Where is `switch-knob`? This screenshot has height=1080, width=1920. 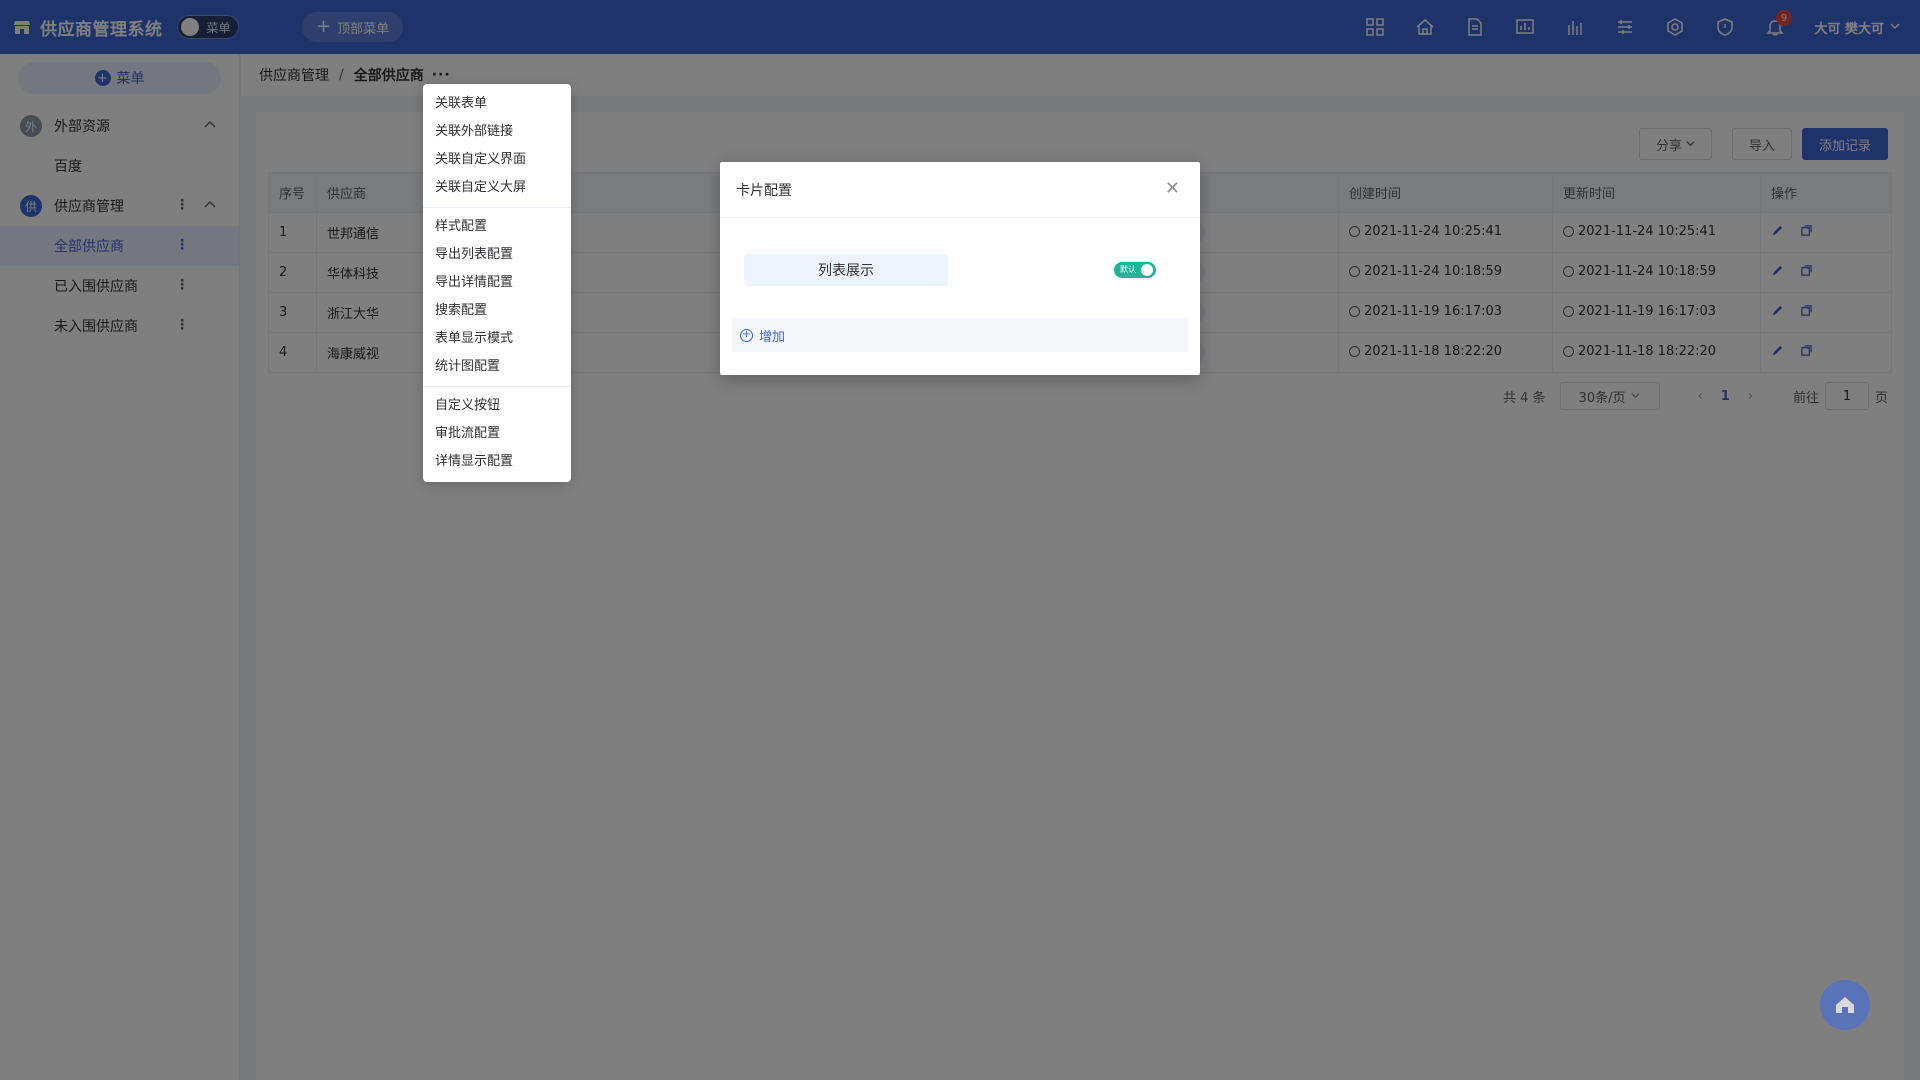
switch-knob is located at coordinates (1147, 270).